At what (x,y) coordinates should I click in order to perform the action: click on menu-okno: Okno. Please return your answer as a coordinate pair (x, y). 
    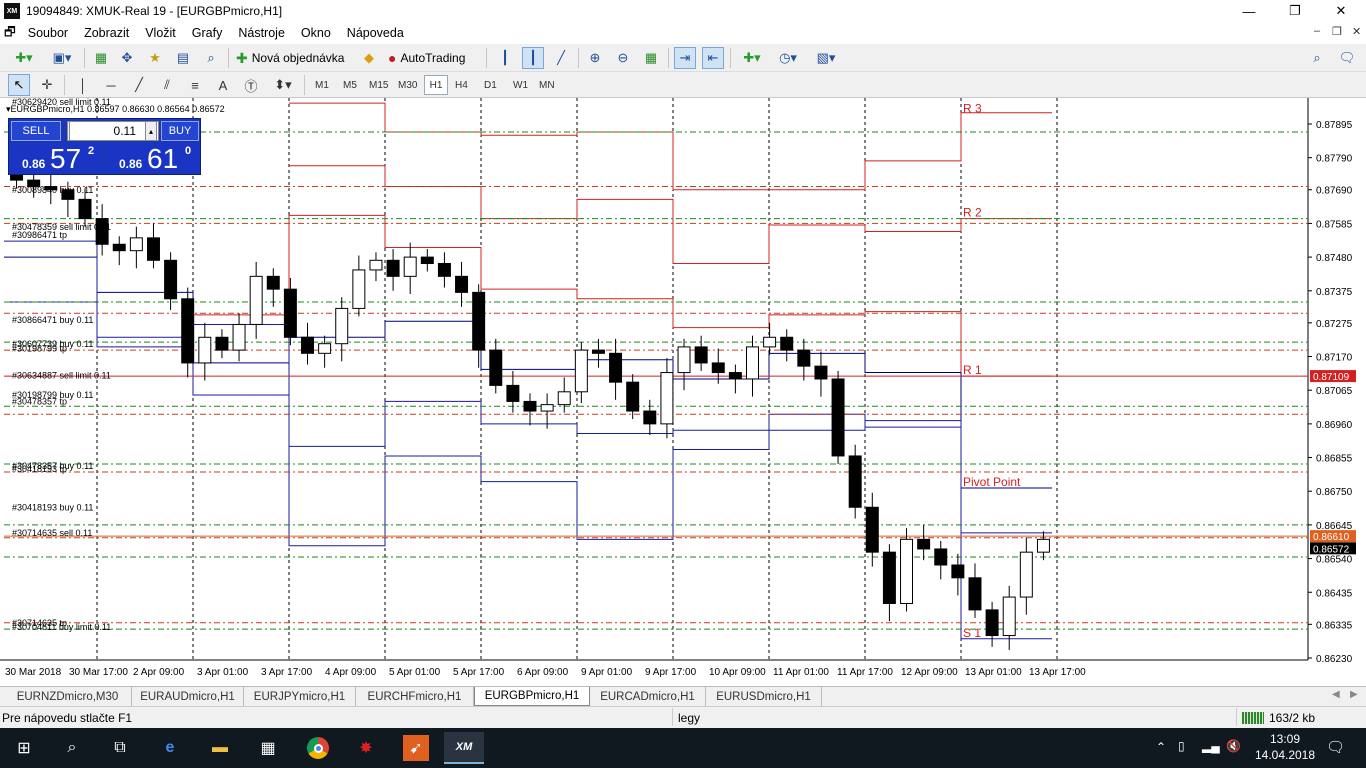
    Looking at the image, I should click on (316, 33).